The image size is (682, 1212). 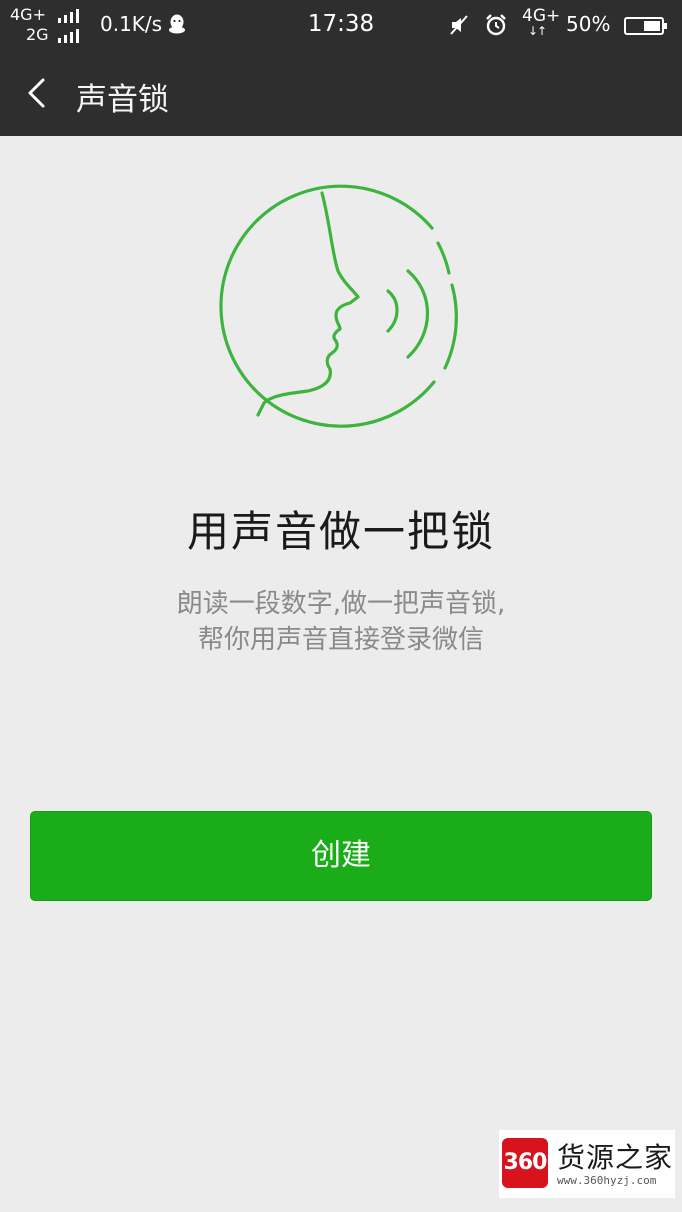 What do you see at coordinates (341, 25) in the screenshot?
I see `status-bar: 4G+ 2G 0.1K/s 17:38 4G+ ↓↑ 50%` at bounding box center [341, 25].